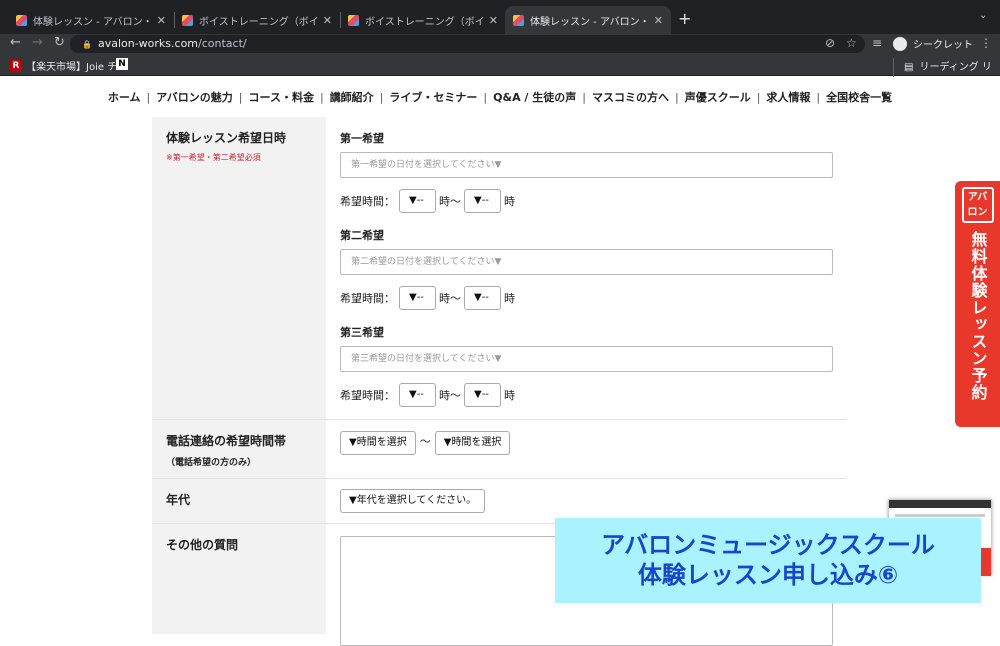 The width and height of the screenshot is (1000, 646). What do you see at coordinates (943, 45) in the screenshot?
I see `profile-label: シークレット` at bounding box center [943, 45].